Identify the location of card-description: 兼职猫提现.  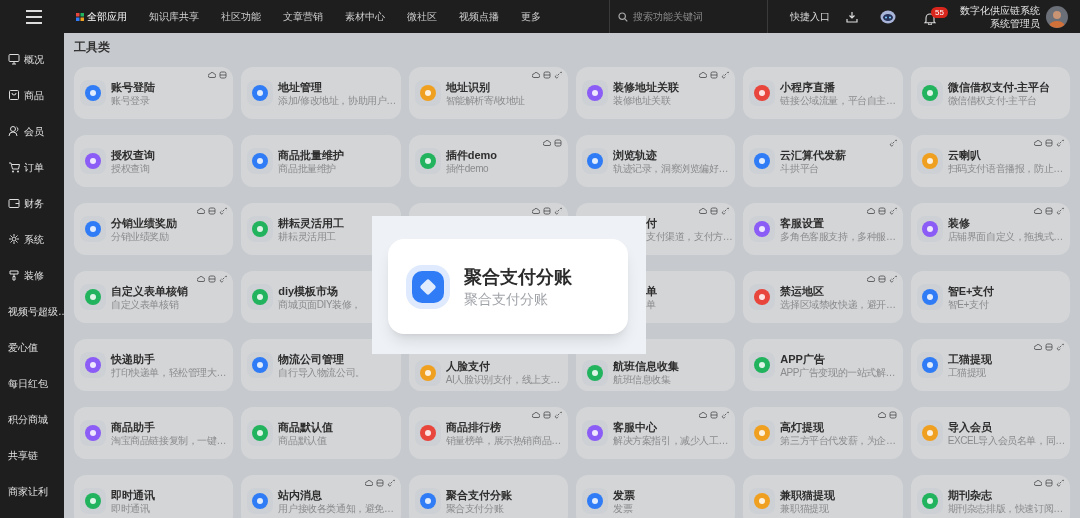
(804, 508).